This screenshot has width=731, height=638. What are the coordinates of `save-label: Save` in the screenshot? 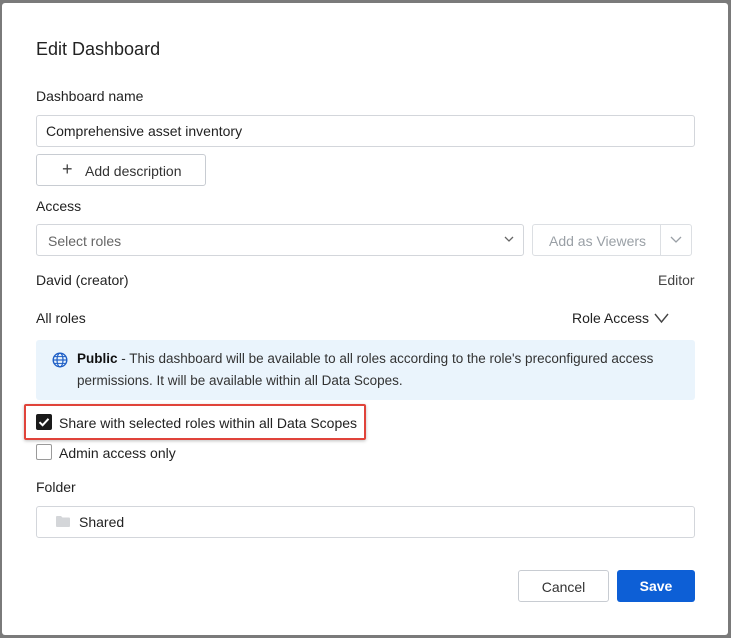 It's located at (656, 586).